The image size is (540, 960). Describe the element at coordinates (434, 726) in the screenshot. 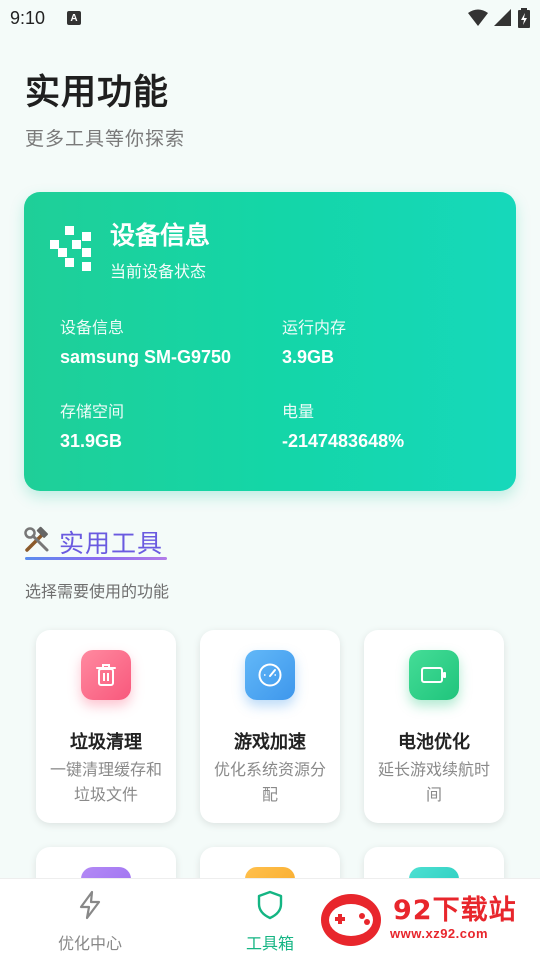

I see `tool-card-battery-optimize: 电池优化 延长游戏续航时间` at that location.